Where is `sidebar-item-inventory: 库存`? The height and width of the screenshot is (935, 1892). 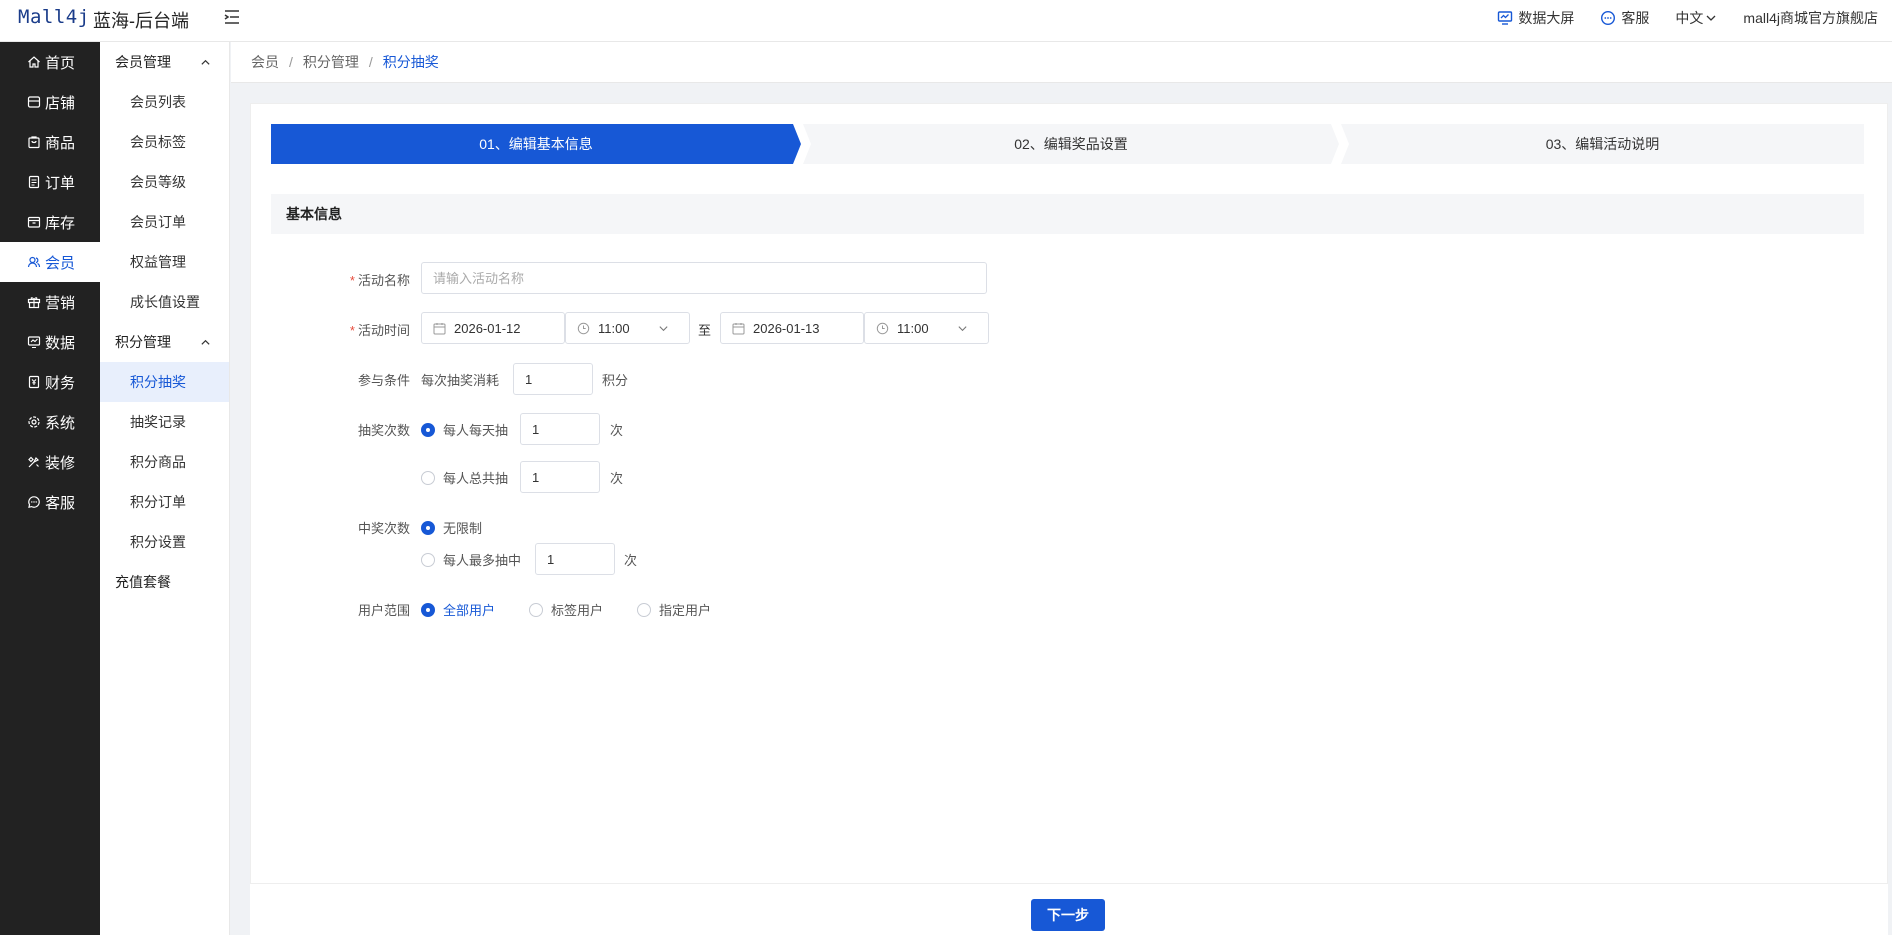
sidebar-item-inventory: 库存 is located at coordinates (50, 222).